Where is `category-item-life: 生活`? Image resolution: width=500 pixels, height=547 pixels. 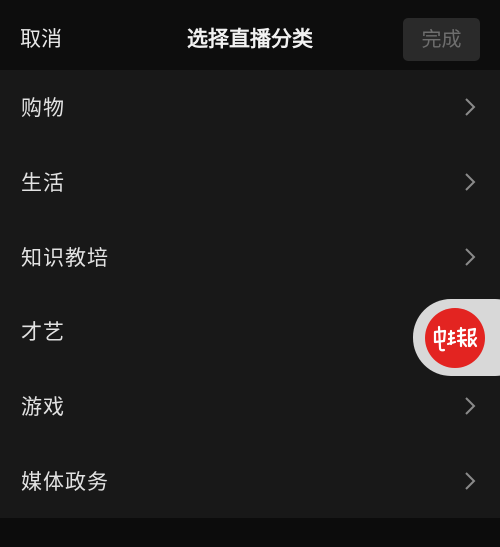 category-item-life: 生活 is located at coordinates (250, 182).